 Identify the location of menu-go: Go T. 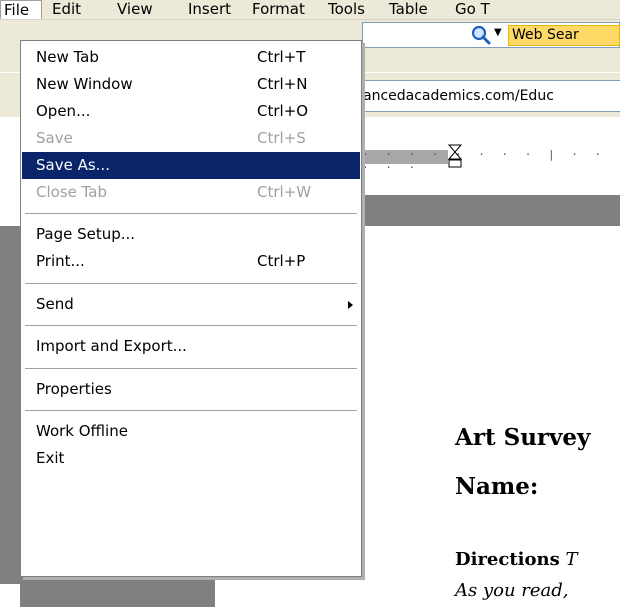
(472, 9).